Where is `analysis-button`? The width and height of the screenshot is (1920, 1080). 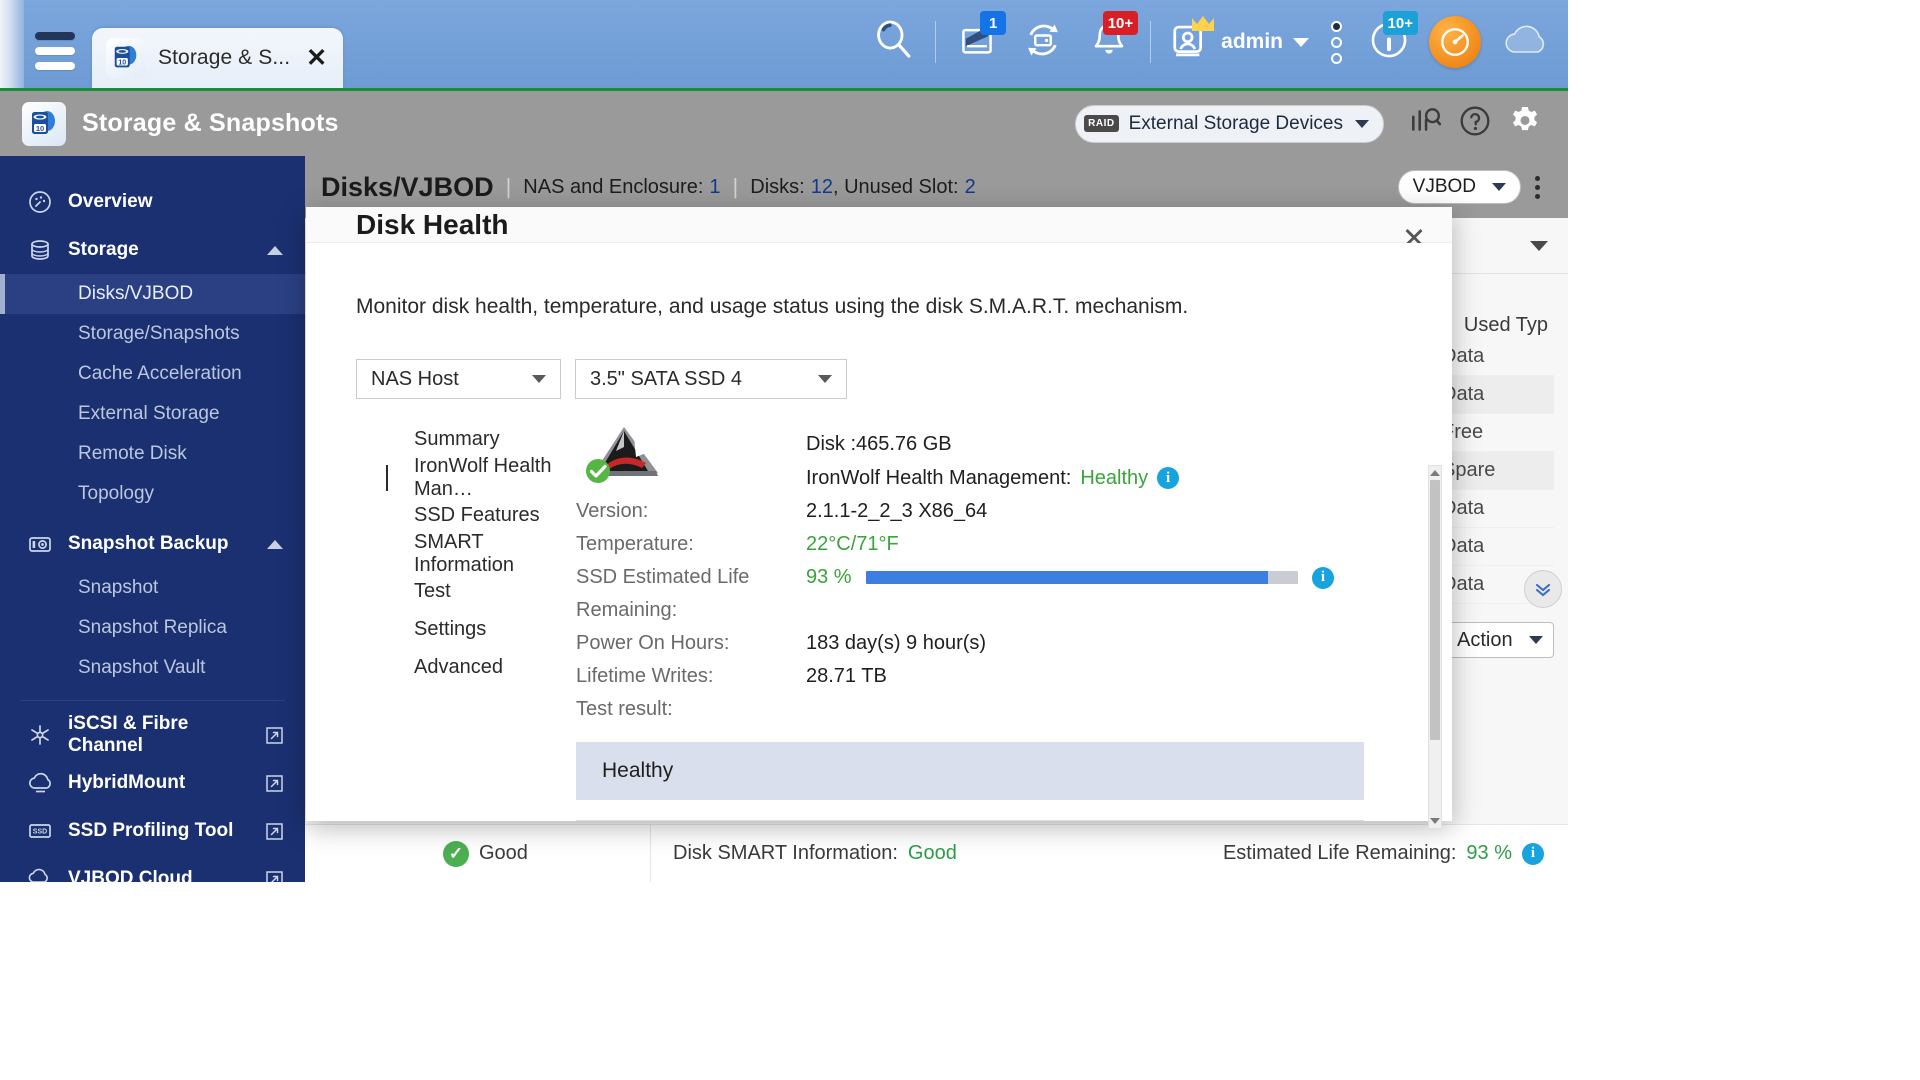 analysis-button is located at coordinates (1425, 124).